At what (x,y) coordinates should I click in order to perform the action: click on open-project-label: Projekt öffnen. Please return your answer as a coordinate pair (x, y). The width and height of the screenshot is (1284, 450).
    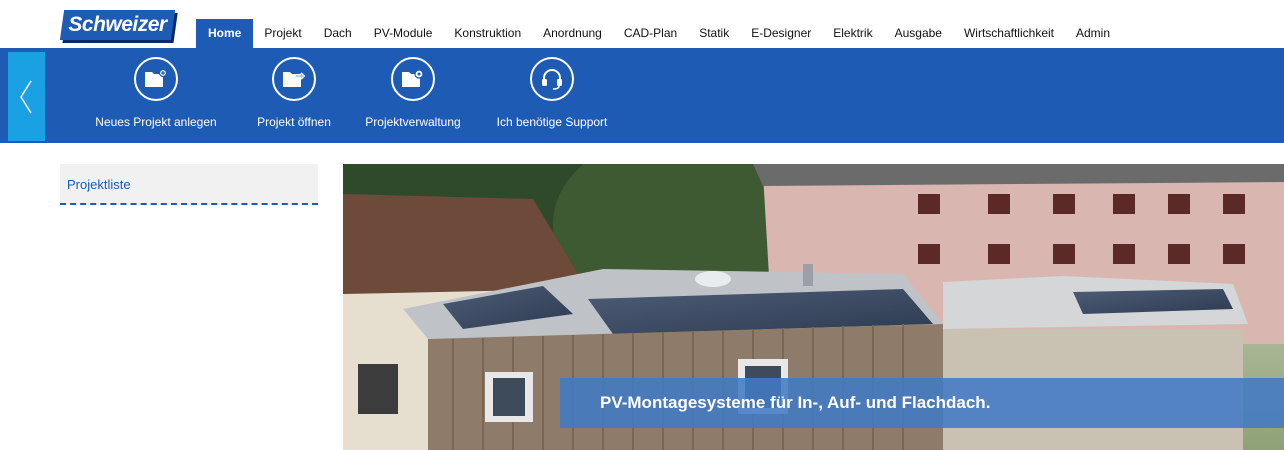
    Looking at the image, I should click on (294, 122).